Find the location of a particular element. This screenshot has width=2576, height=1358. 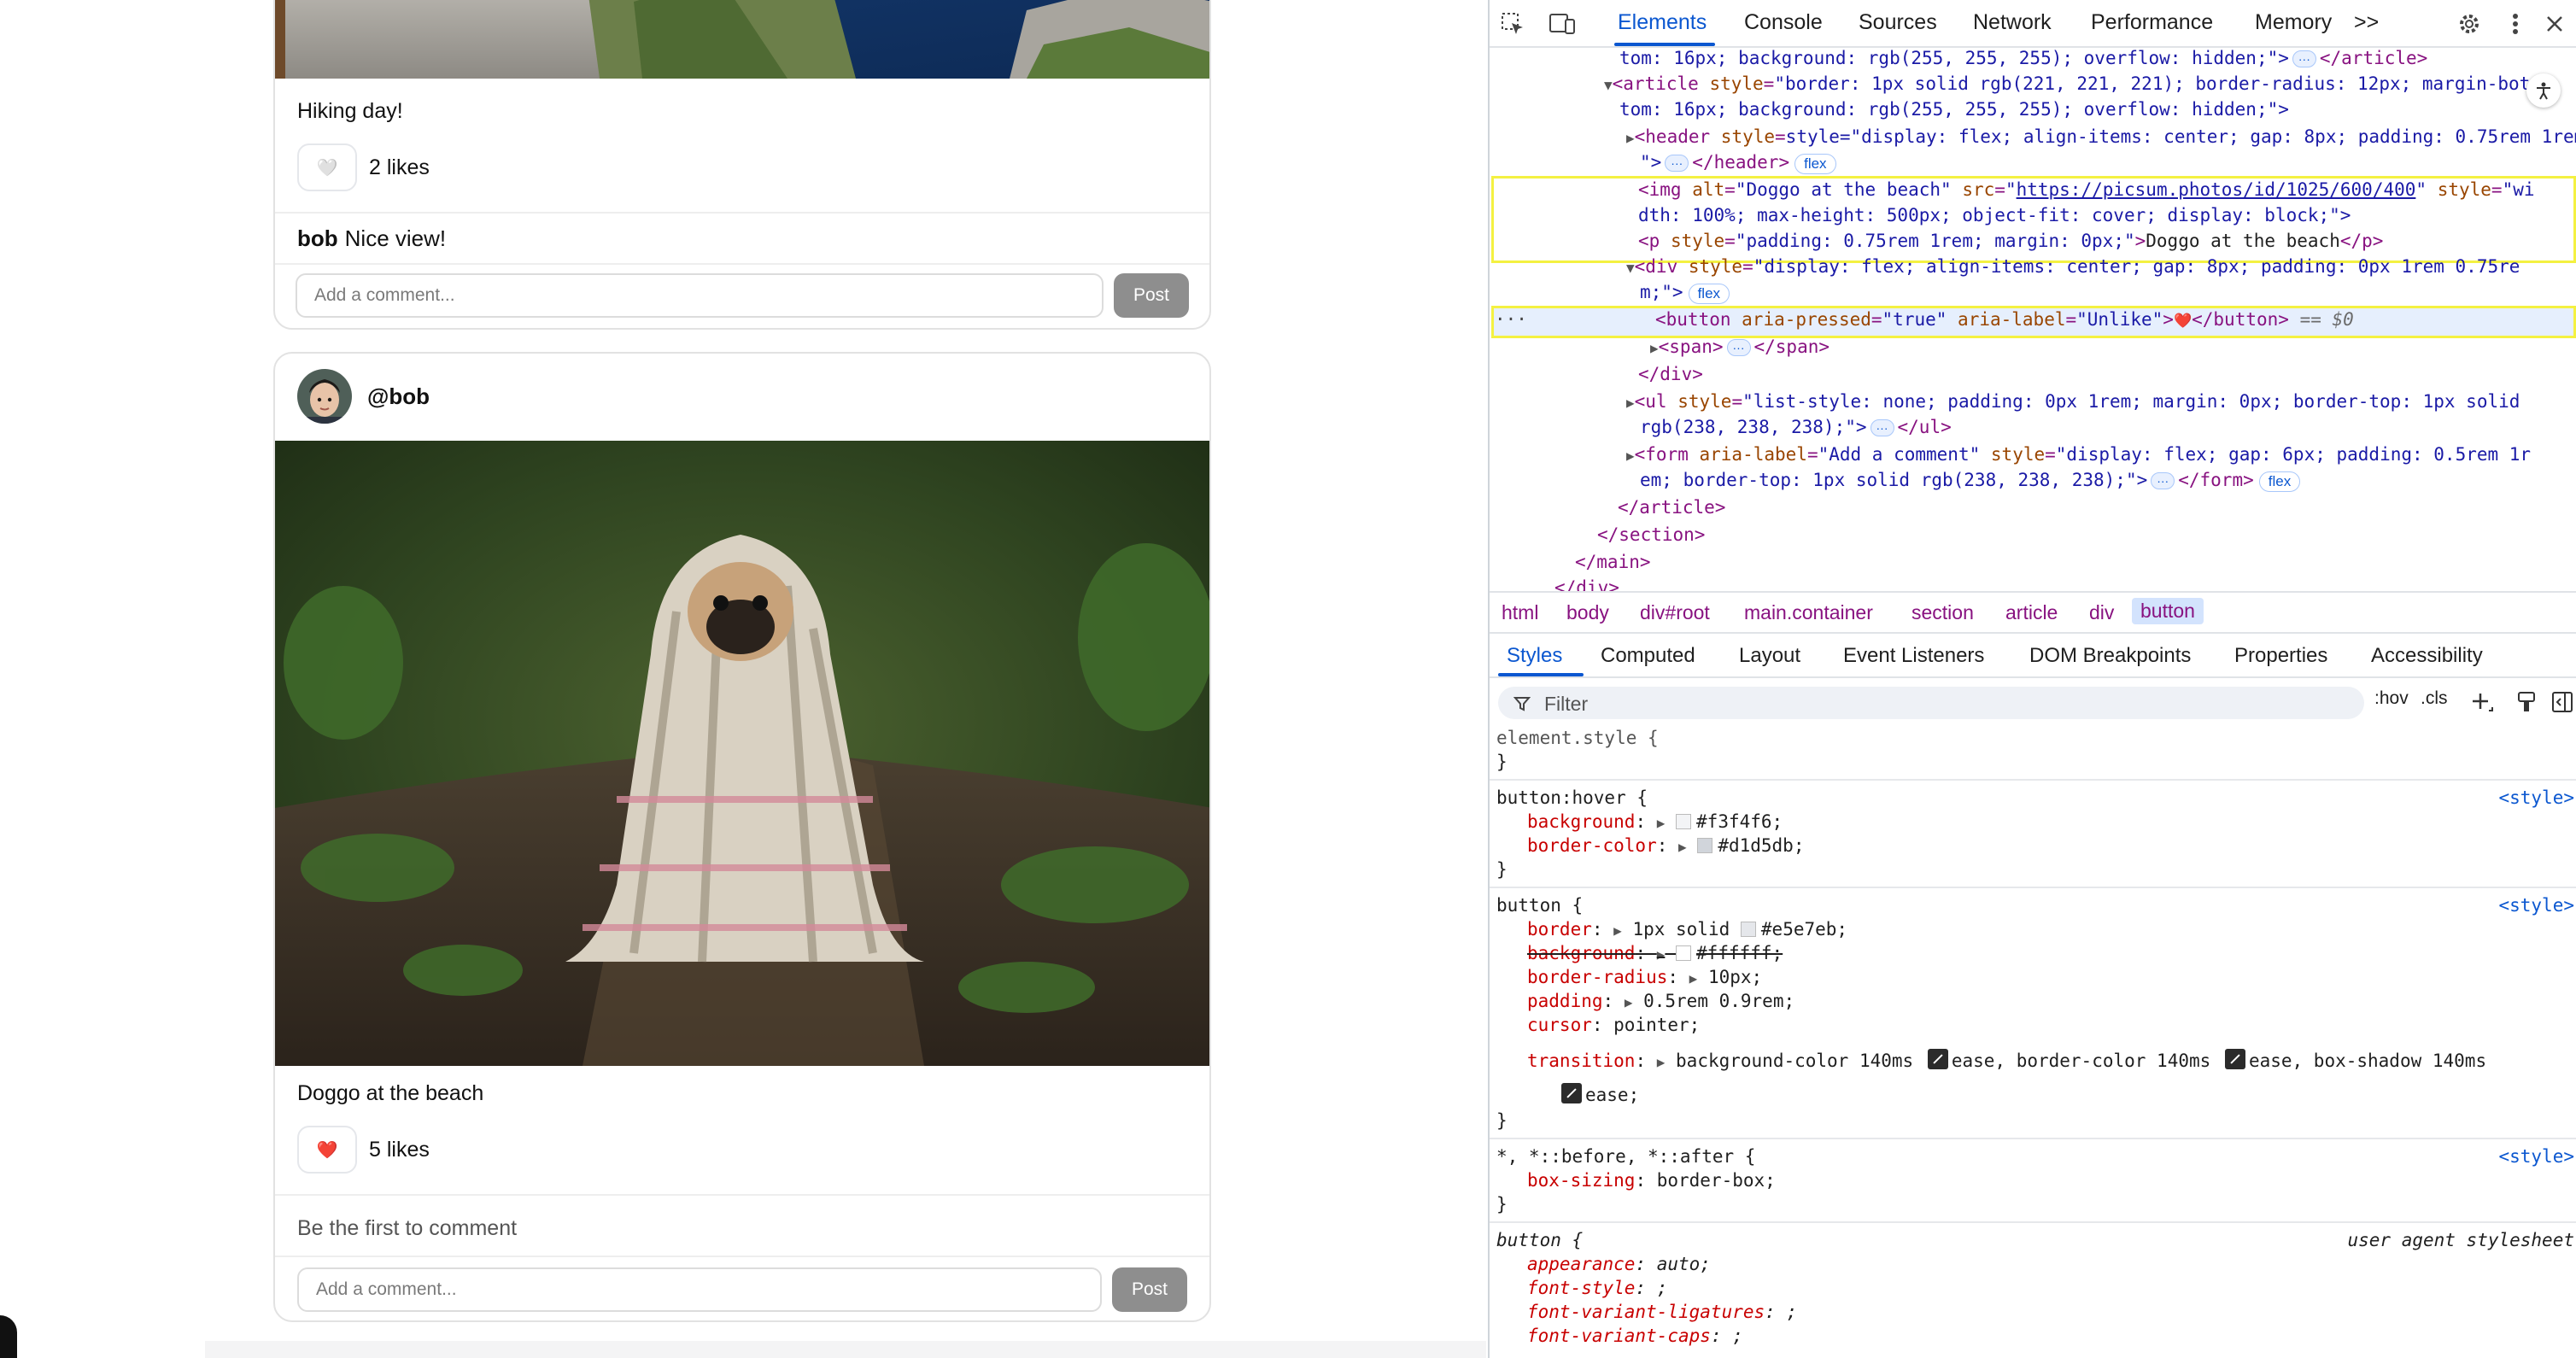

dom-line-span: ▶<span> ··· </span> is located at coordinates (1740, 347).